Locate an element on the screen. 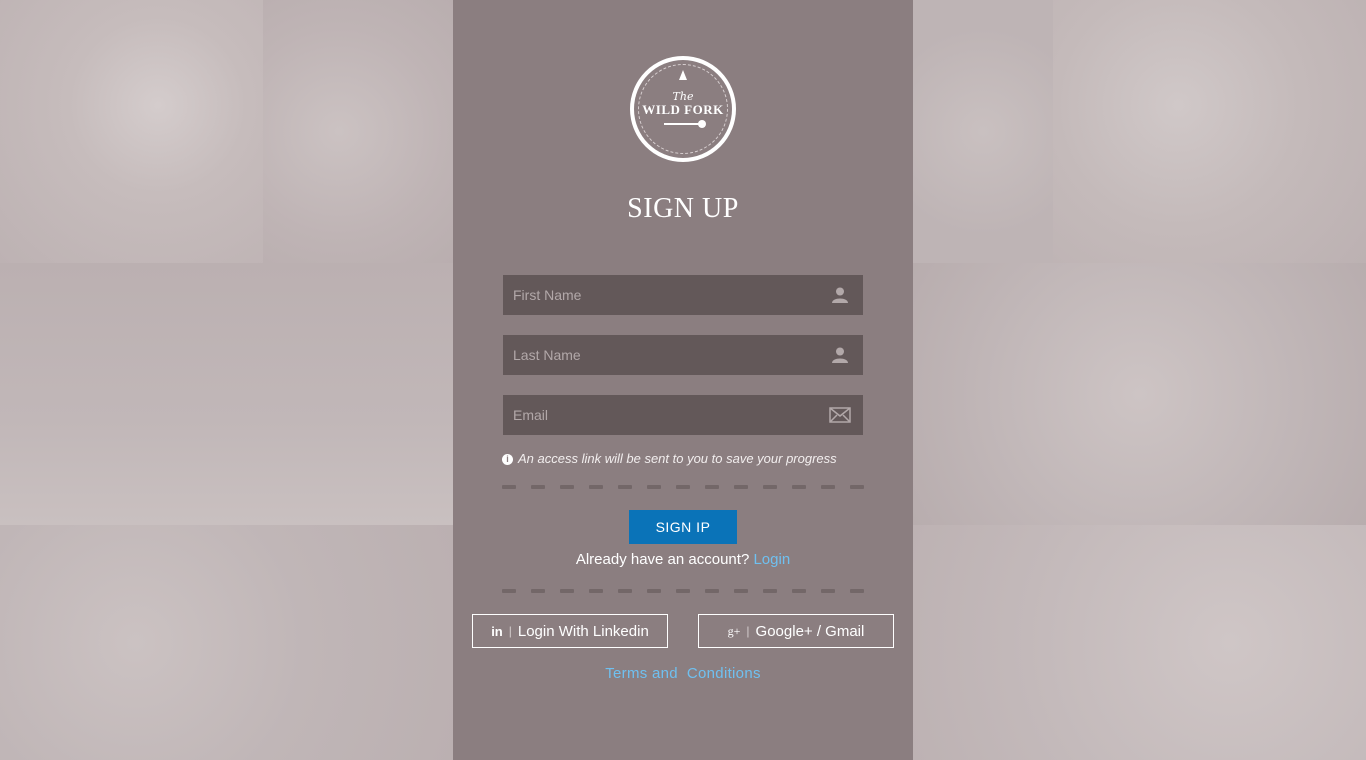 Image resolution: width=1366 pixels, height=760 pixels. fork-icon is located at coordinates (685, 124).